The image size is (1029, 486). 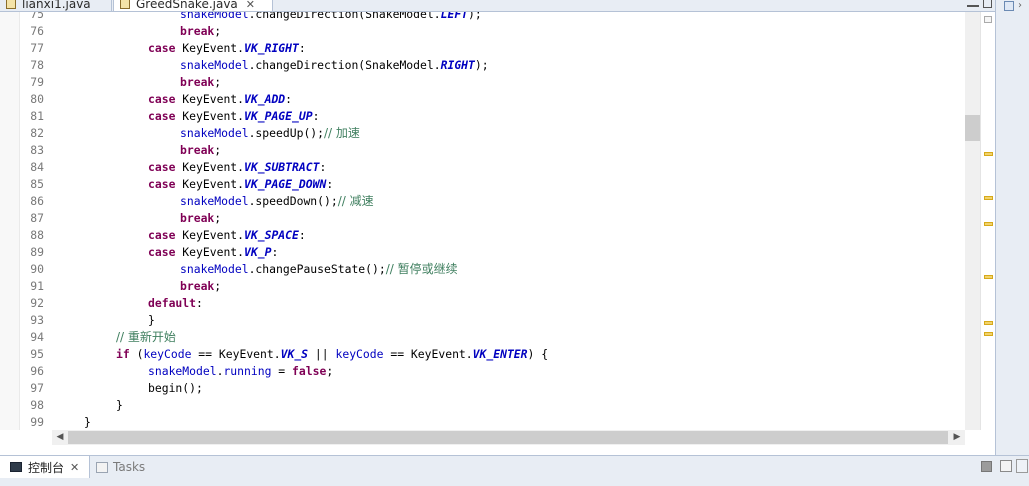 What do you see at coordinates (37, 371) in the screenshot?
I see `line-number: 96` at bounding box center [37, 371].